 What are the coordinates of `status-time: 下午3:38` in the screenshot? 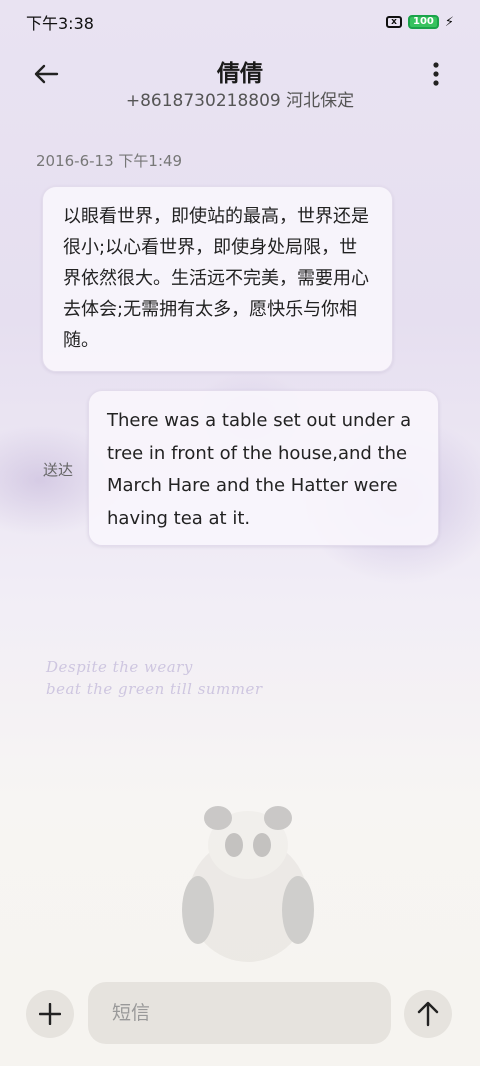 It's located at (60, 23).